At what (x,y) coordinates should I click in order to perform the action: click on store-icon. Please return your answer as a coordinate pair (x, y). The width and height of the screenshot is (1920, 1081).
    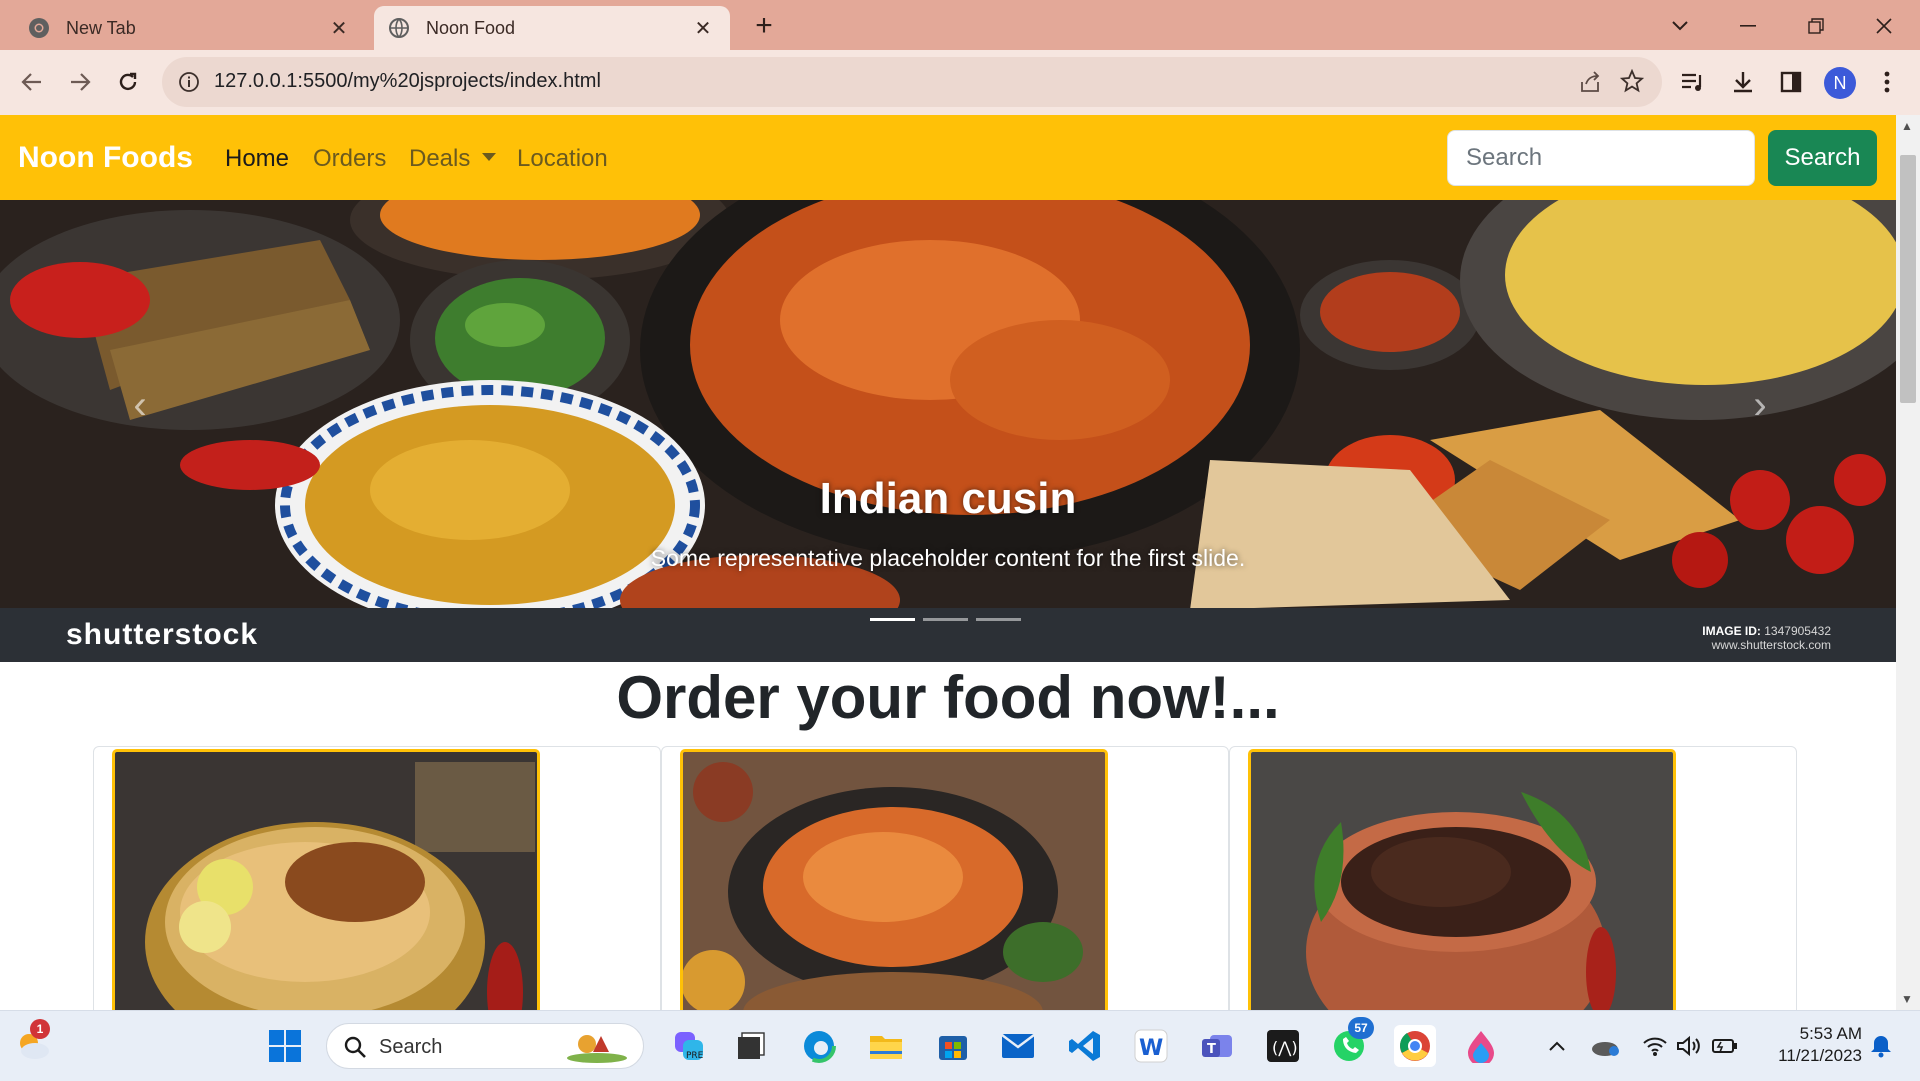
    Looking at the image, I should click on (953, 1046).